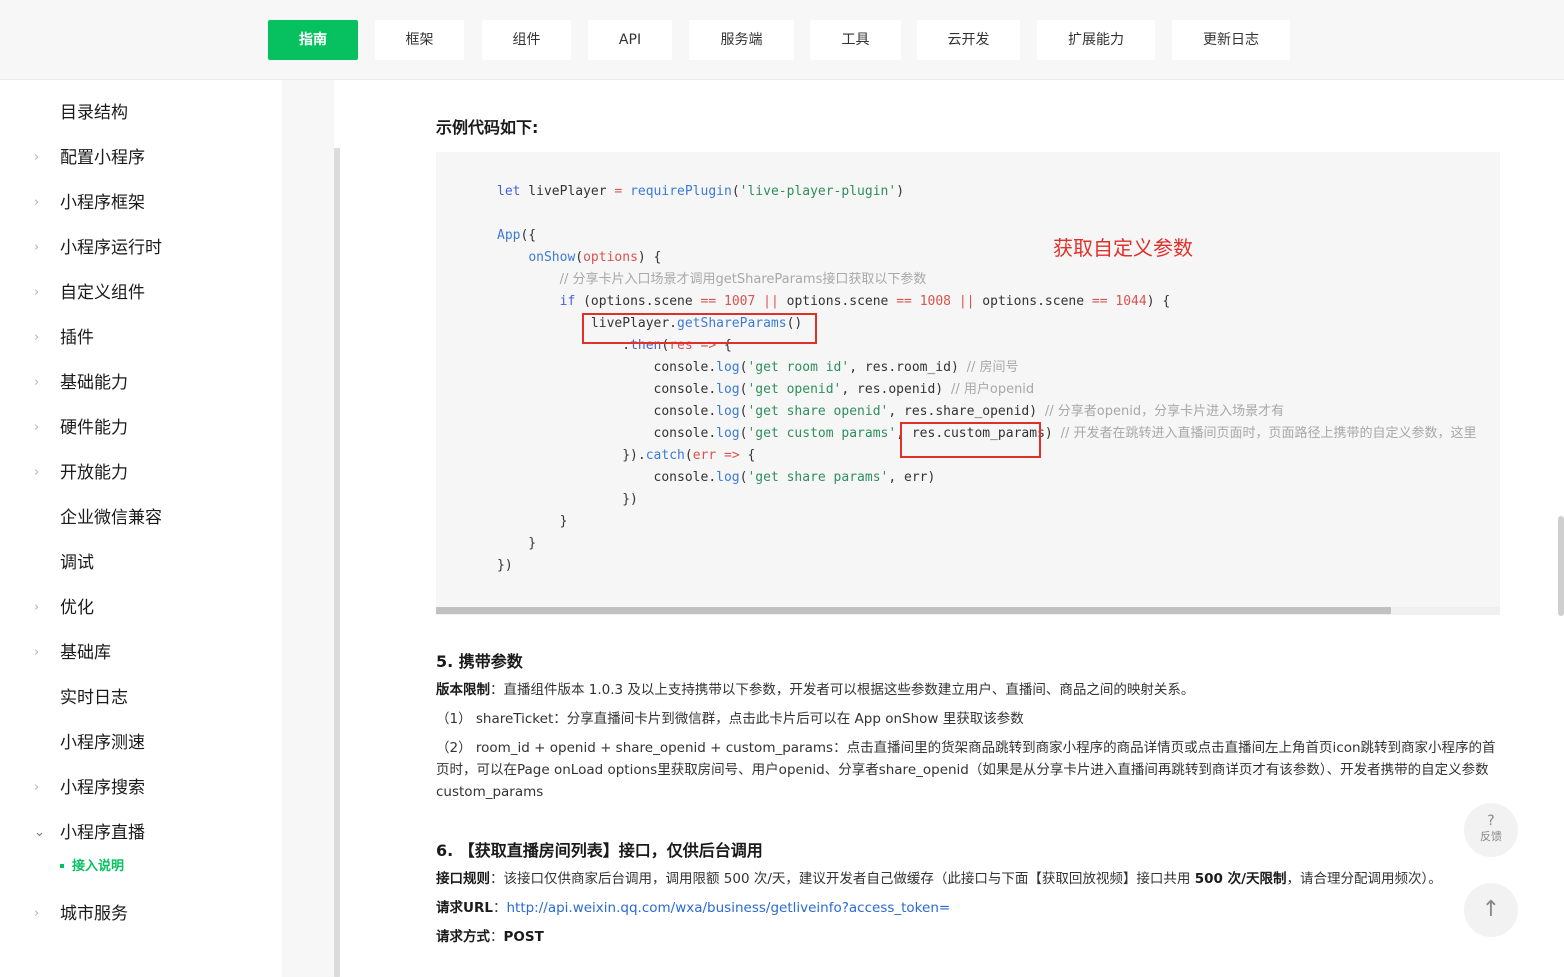  I want to click on sidebar-item-label: 插件, so click(77, 338).